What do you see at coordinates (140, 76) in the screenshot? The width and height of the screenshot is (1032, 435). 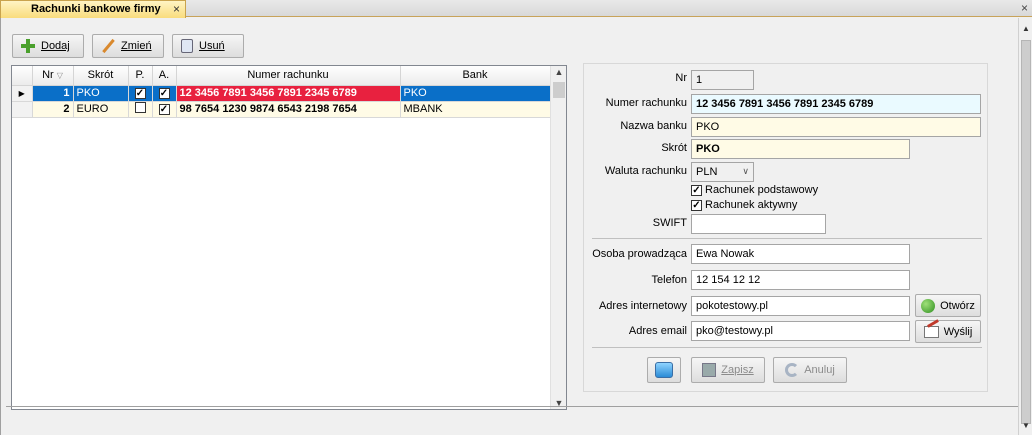 I see `header-p: P.` at bounding box center [140, 76].